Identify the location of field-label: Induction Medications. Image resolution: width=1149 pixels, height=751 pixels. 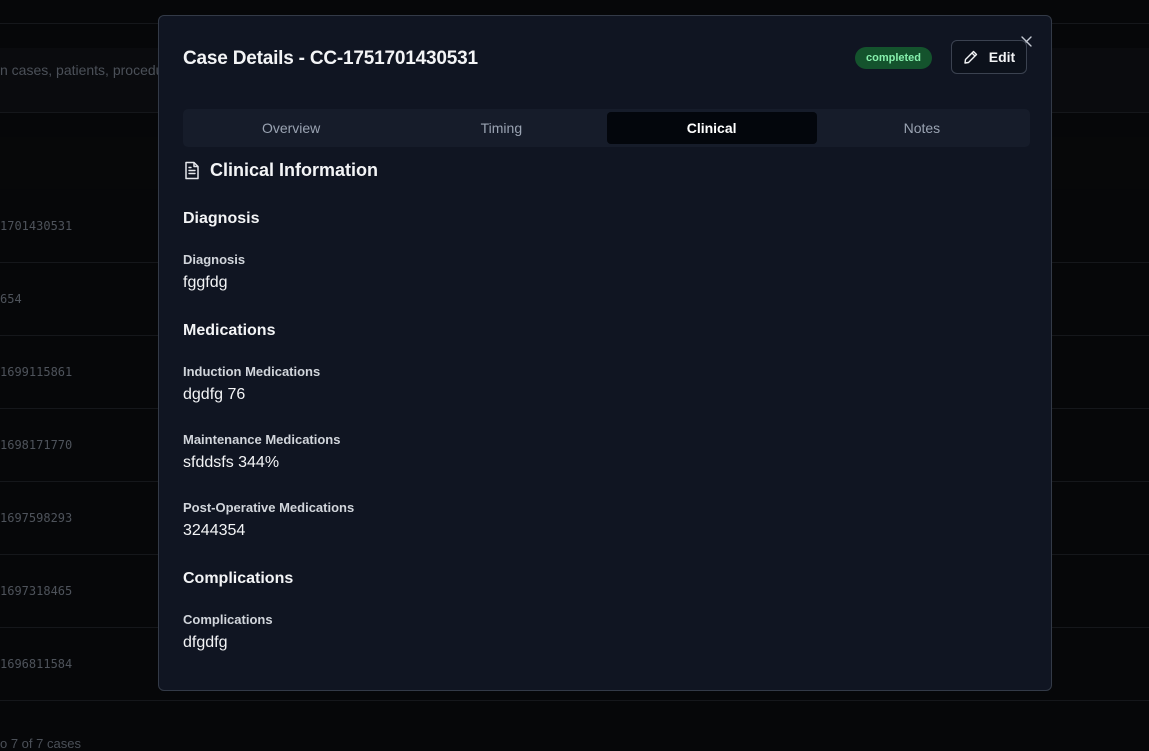
(252, 371).